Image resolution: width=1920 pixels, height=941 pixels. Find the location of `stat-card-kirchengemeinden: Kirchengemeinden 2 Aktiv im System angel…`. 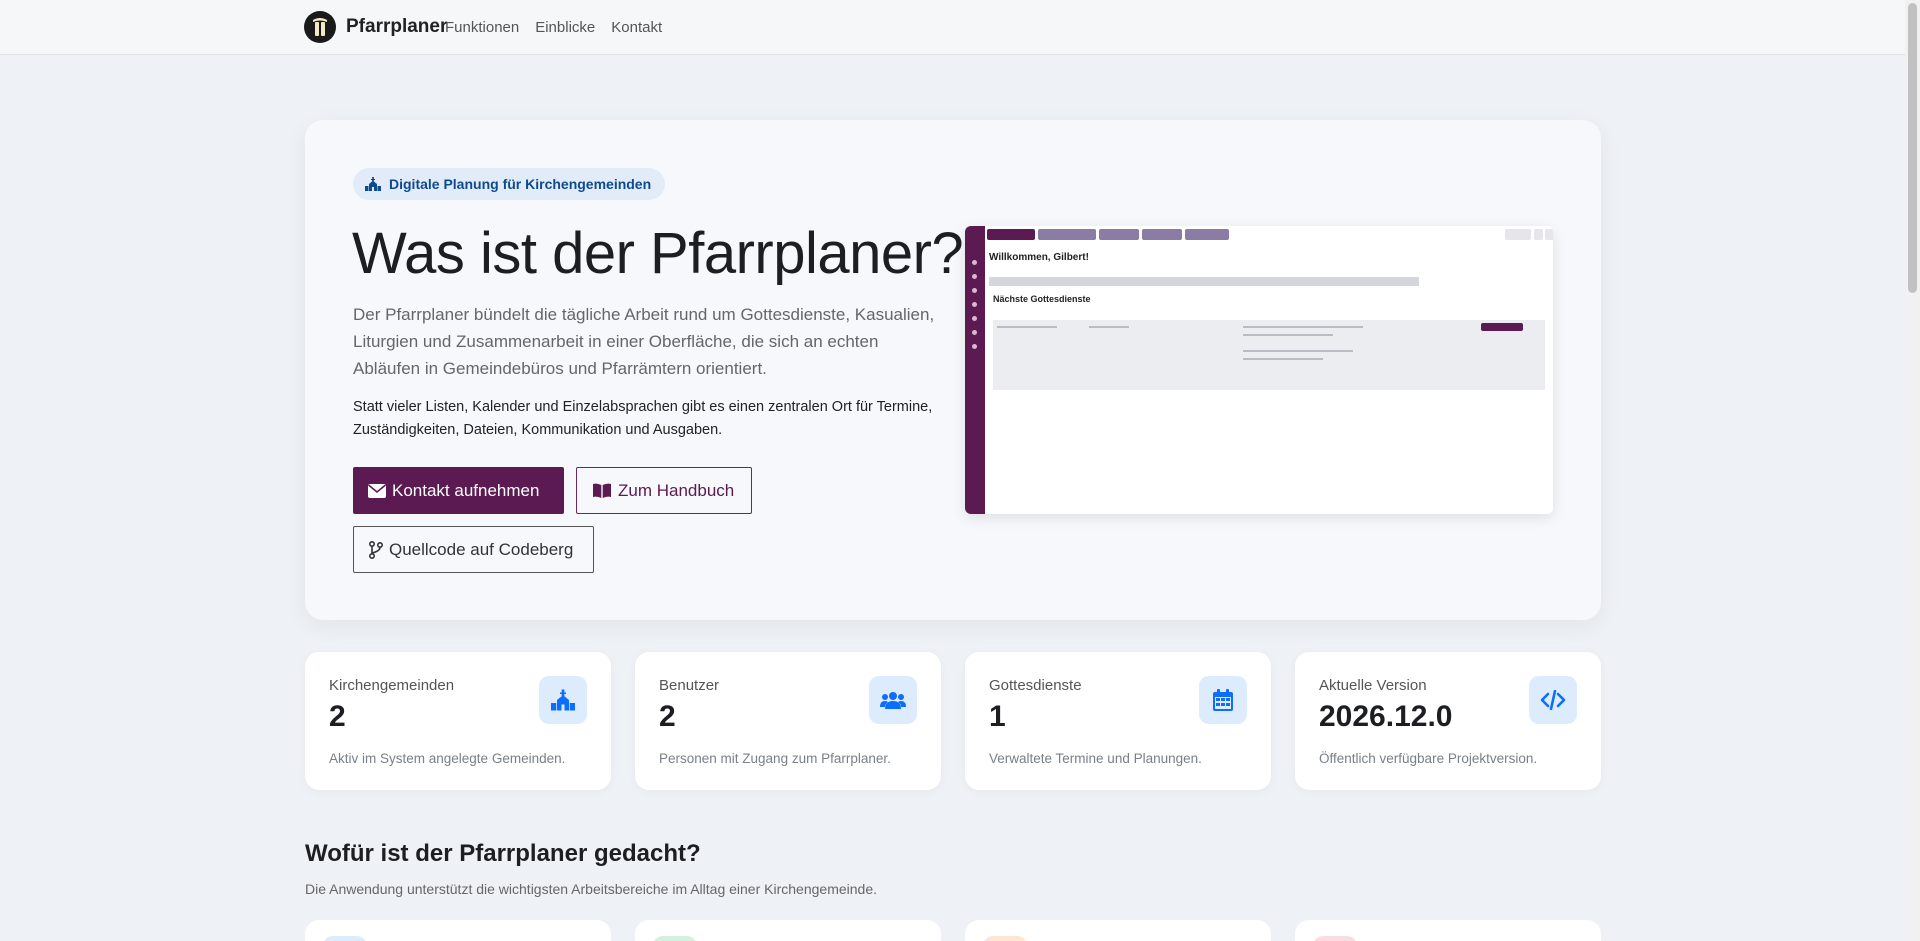

stat-card-kirchengemeinden: Kirchengemeinden 2 Aktiv im System angel… is located at coordinates (458, 721).